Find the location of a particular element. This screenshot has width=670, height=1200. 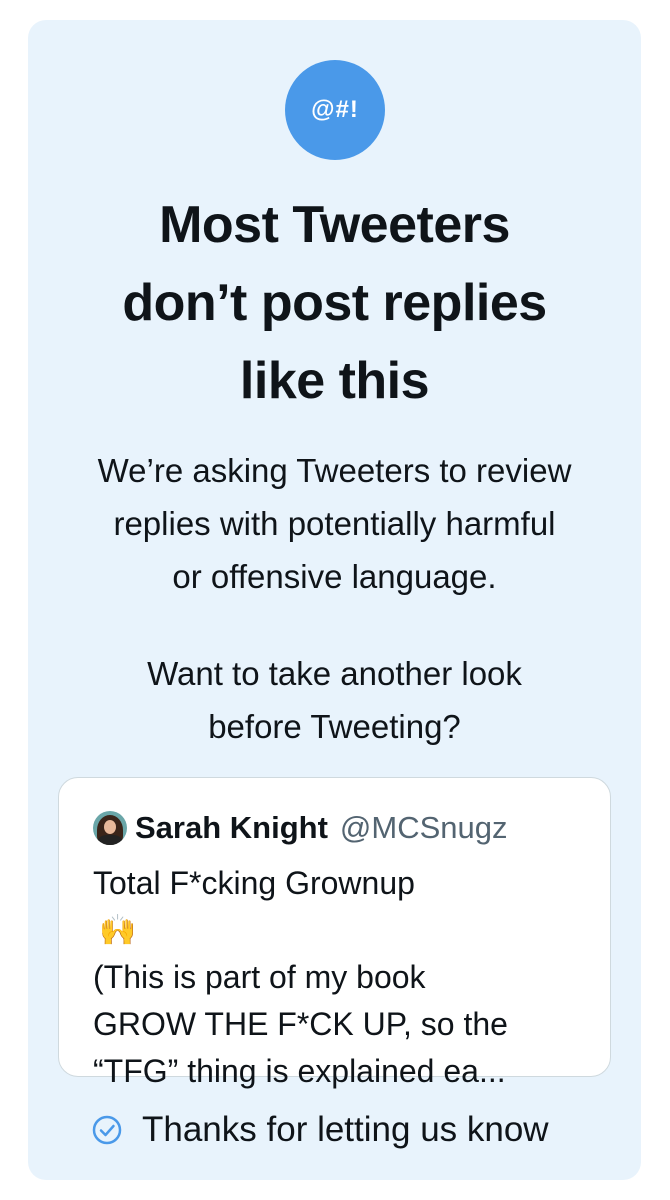

check-circle-icon is located at coordinates (107, 1130).